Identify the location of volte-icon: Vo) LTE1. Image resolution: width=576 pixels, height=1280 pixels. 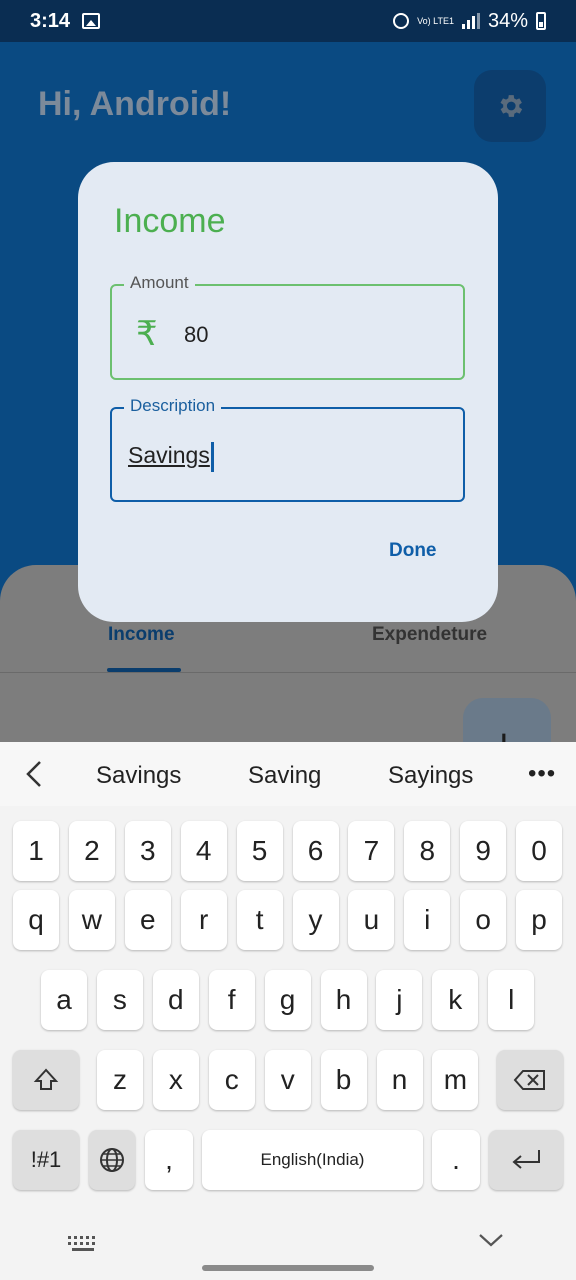
(435, 20).